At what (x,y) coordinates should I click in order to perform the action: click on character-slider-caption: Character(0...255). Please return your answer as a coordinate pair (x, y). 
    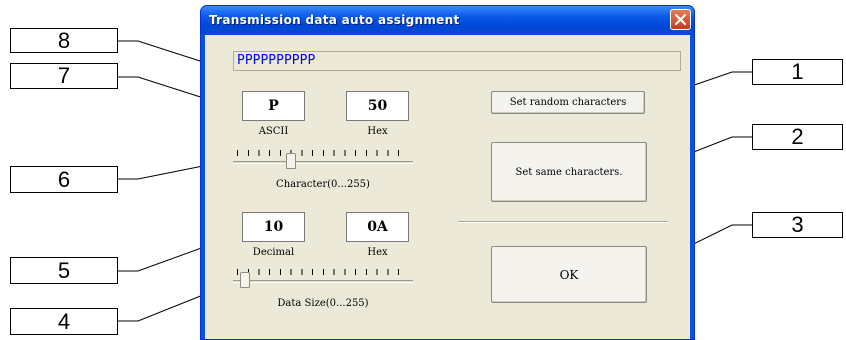
    Looking at the image, I should click on (323, 184).